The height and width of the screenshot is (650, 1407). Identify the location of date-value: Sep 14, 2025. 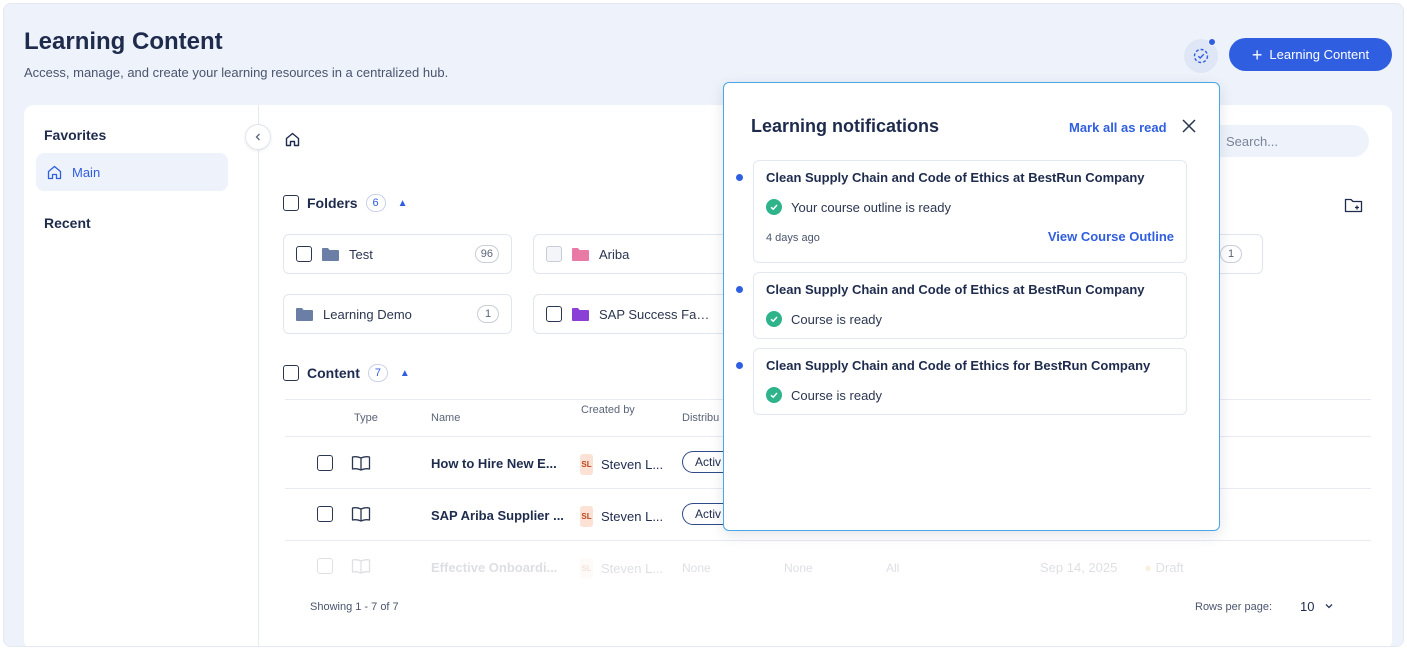
(1079, 567).